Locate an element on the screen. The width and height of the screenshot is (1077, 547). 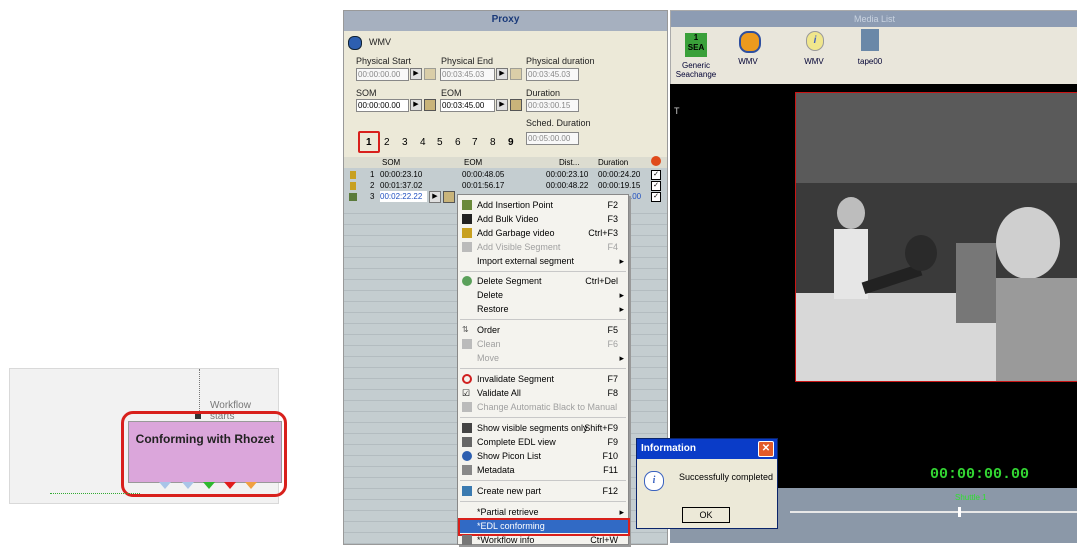
seachange-badge-icon: 1 SEA is located at coordinates (696, 45).